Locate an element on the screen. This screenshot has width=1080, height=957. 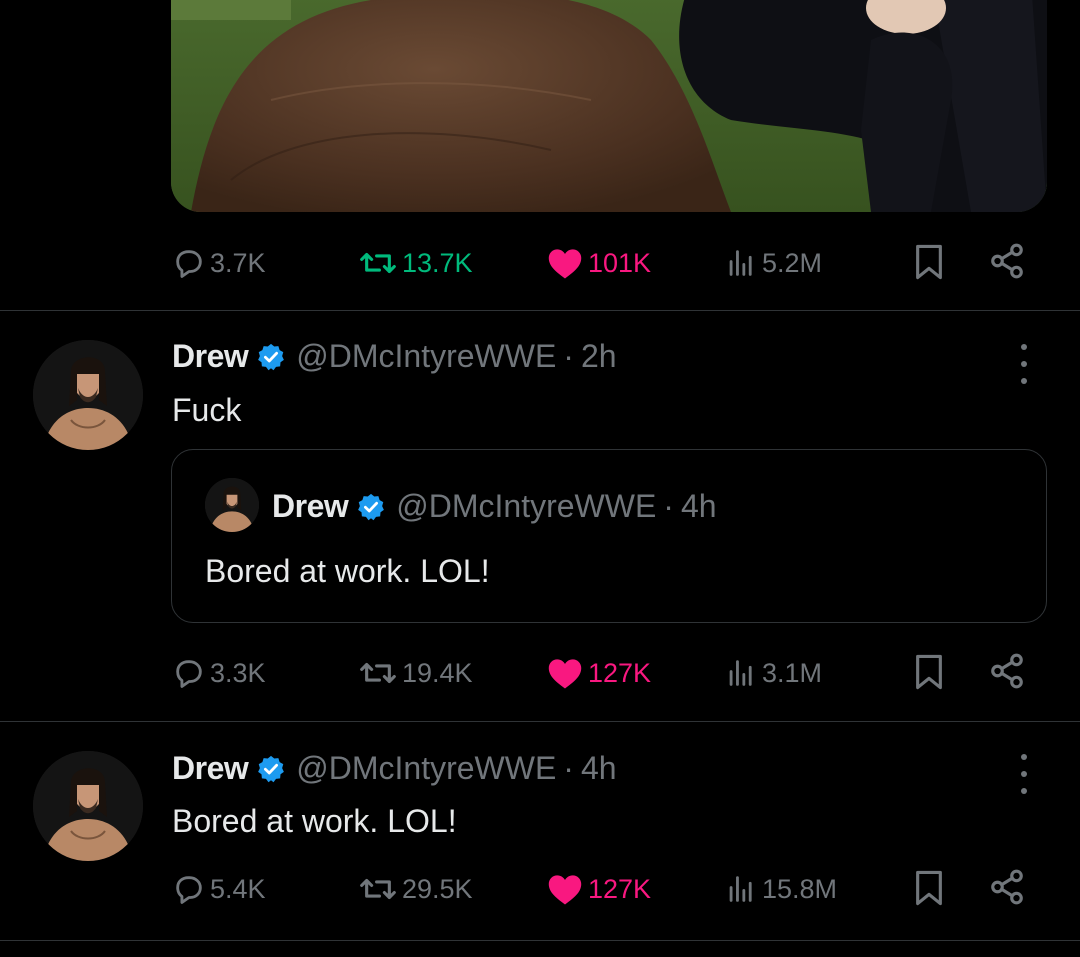
like-button: 101K is located at coordinates (598, 263).